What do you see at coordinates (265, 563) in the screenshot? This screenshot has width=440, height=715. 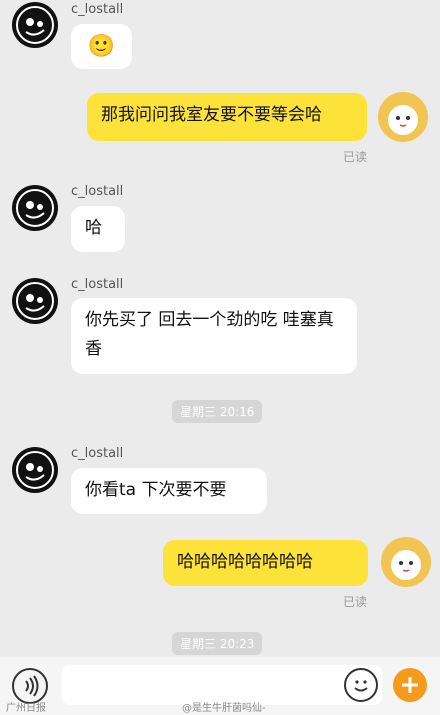 I see `message-bubble-self: 哈哈哈哈哈哈哈哈` at bounding box center [265, 563].